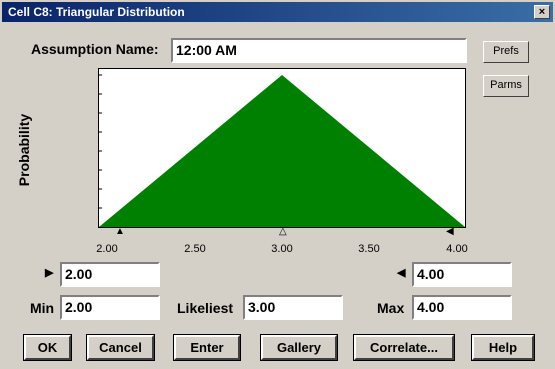  Describe the element at coordinates (369, 249) in the screenshot. I see `x-tick: 3.50` at that location.